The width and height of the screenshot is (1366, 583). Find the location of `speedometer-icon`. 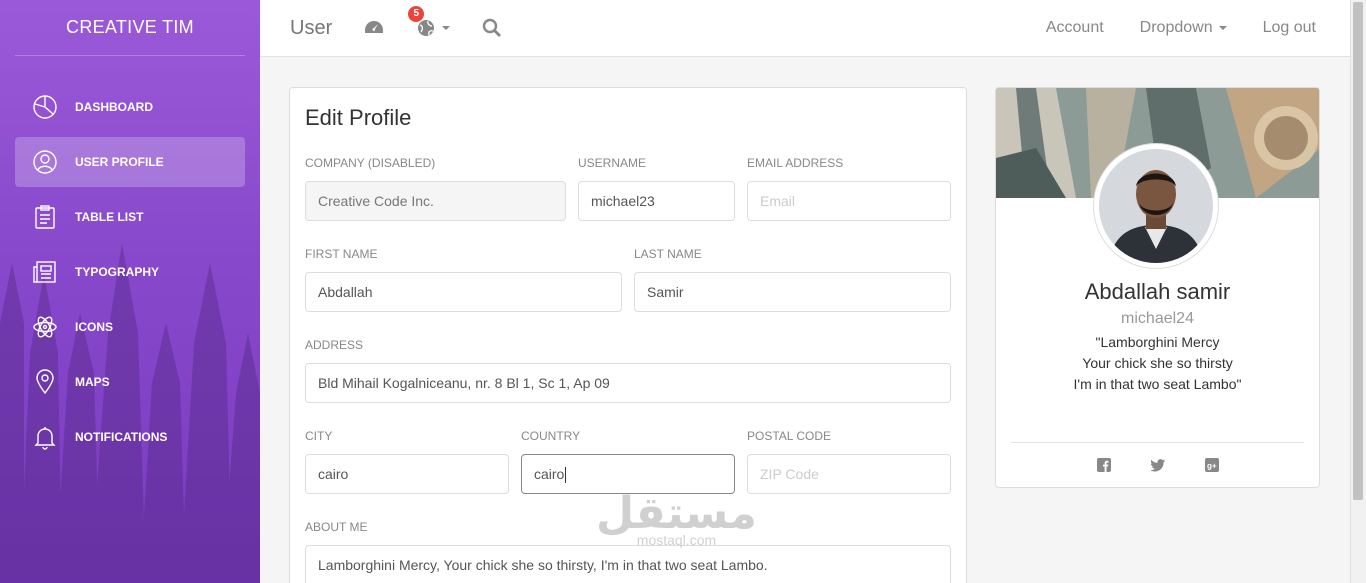

speedometer-icon is located at coordinates (374, 27).